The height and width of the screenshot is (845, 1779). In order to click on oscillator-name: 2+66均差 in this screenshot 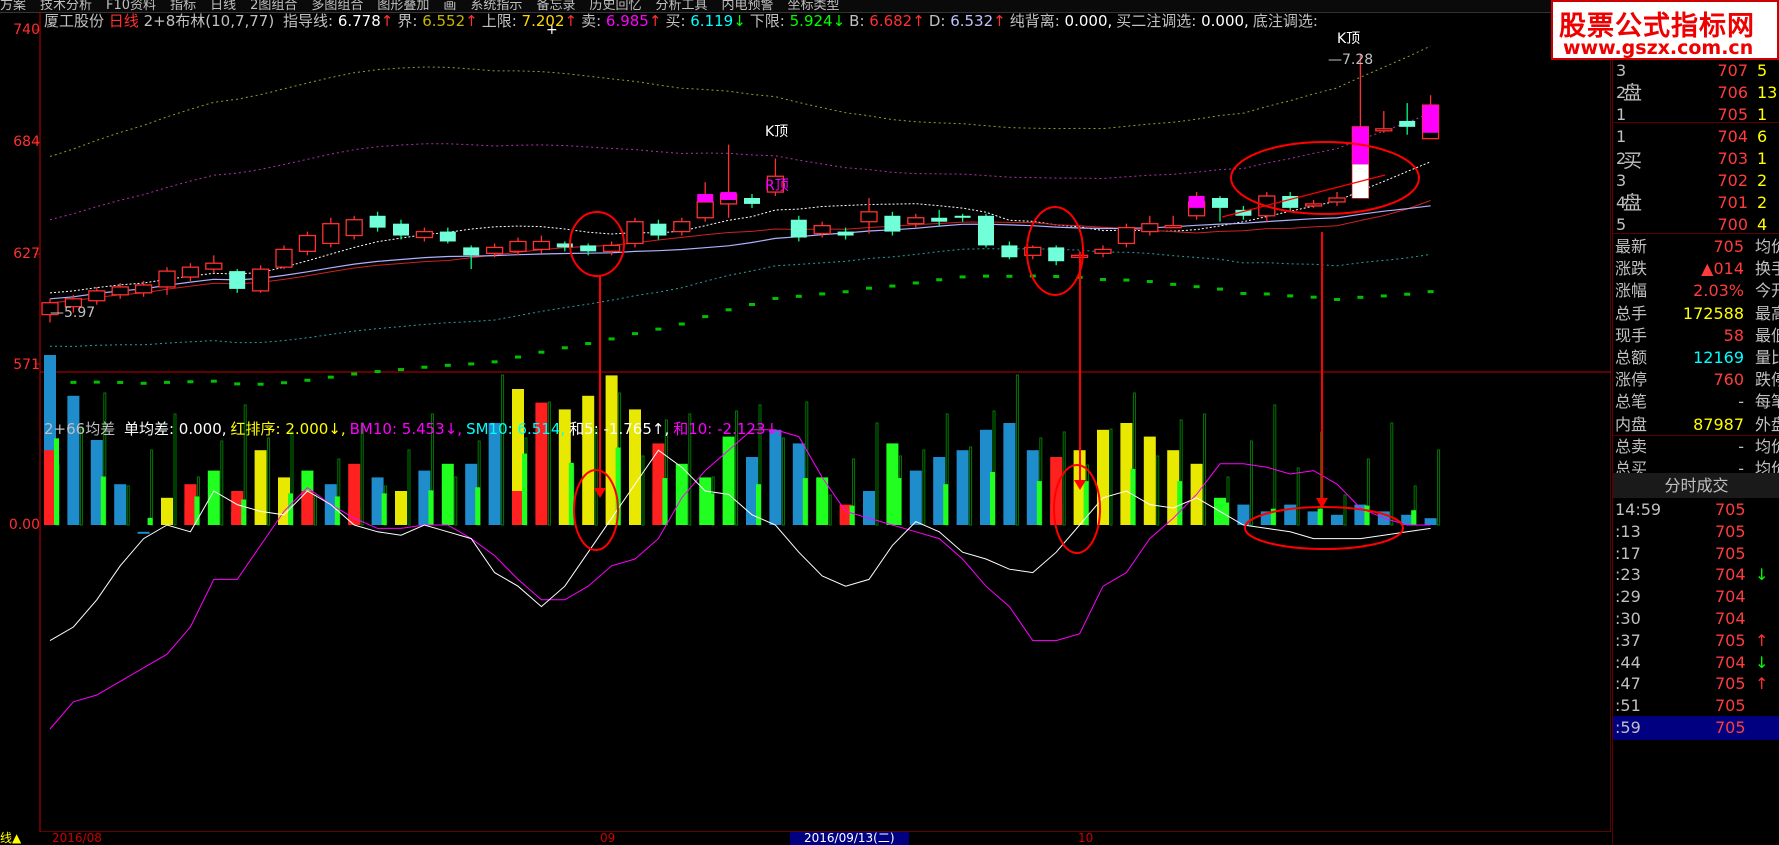, I will do `click(79, 429)`.